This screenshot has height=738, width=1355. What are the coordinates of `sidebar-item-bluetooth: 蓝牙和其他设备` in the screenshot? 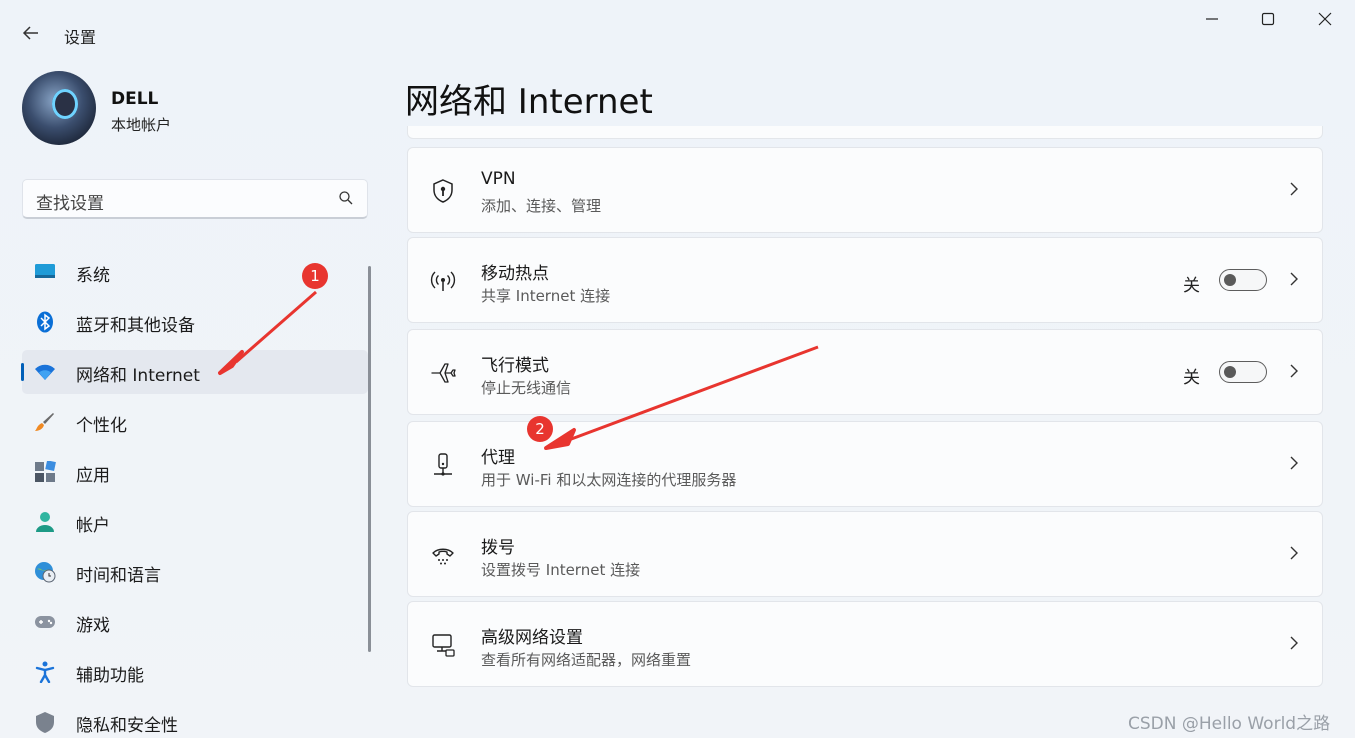 It's located at (195, 322).